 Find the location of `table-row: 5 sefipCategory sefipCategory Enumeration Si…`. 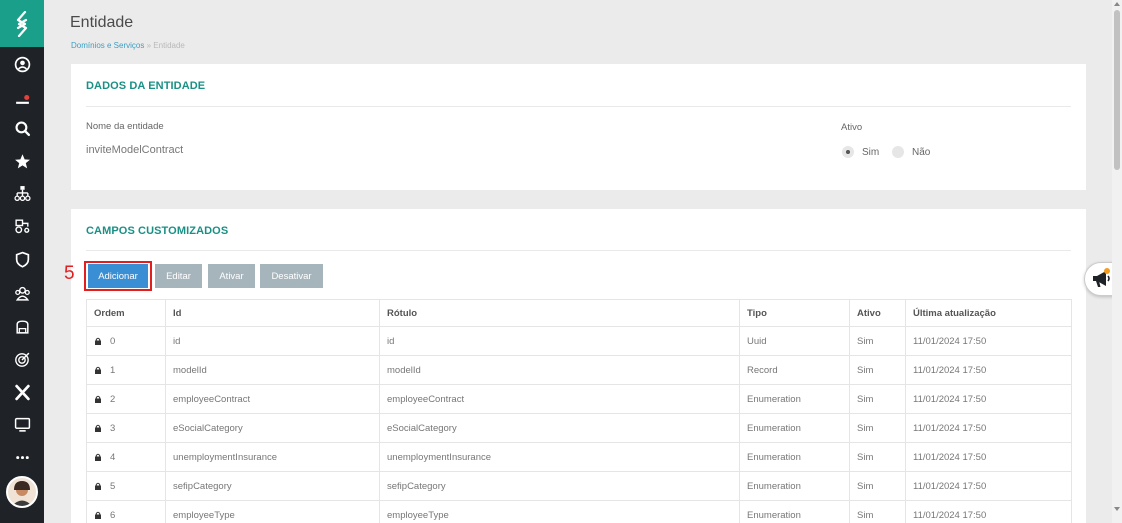

table-row: 5 sefipCategory sefipCategory Enumeration Si… is located at coordinates (579, 486).